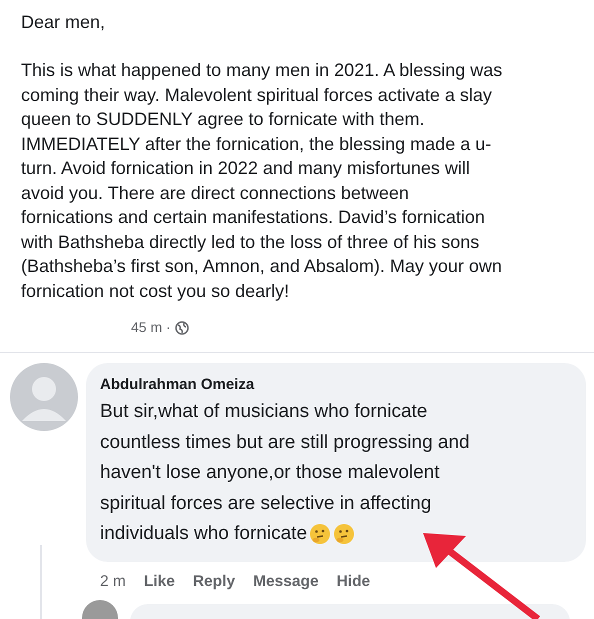  I want to click on comment-author: Abdulrahman Omeiza, so click(177, 385).